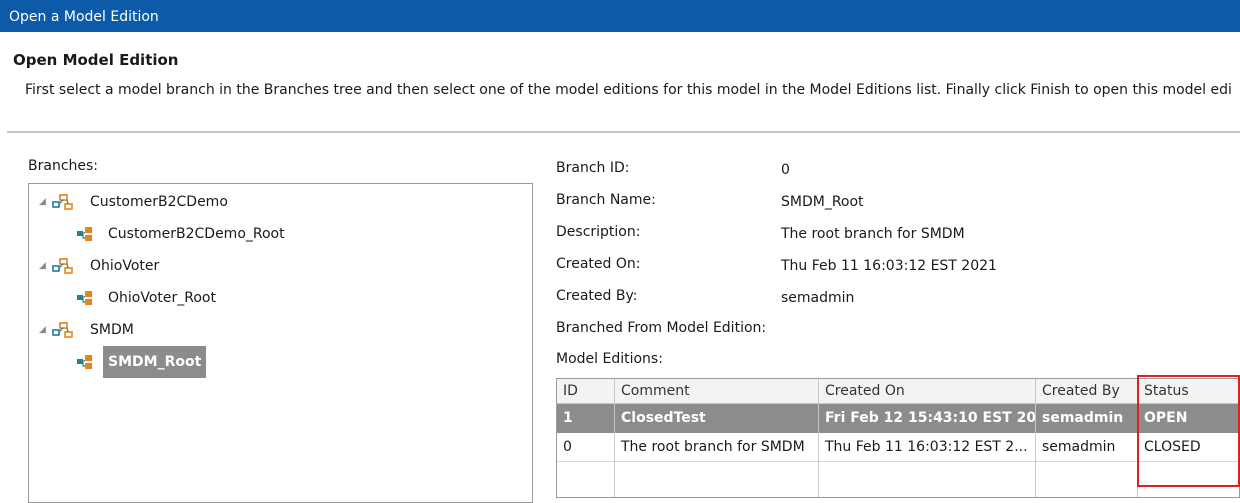 This screenshot has height=503, width=1240. Describe the element at coordinates (112, 330) in the screenshot. I see `tree-node-label: SMDM` at that location.